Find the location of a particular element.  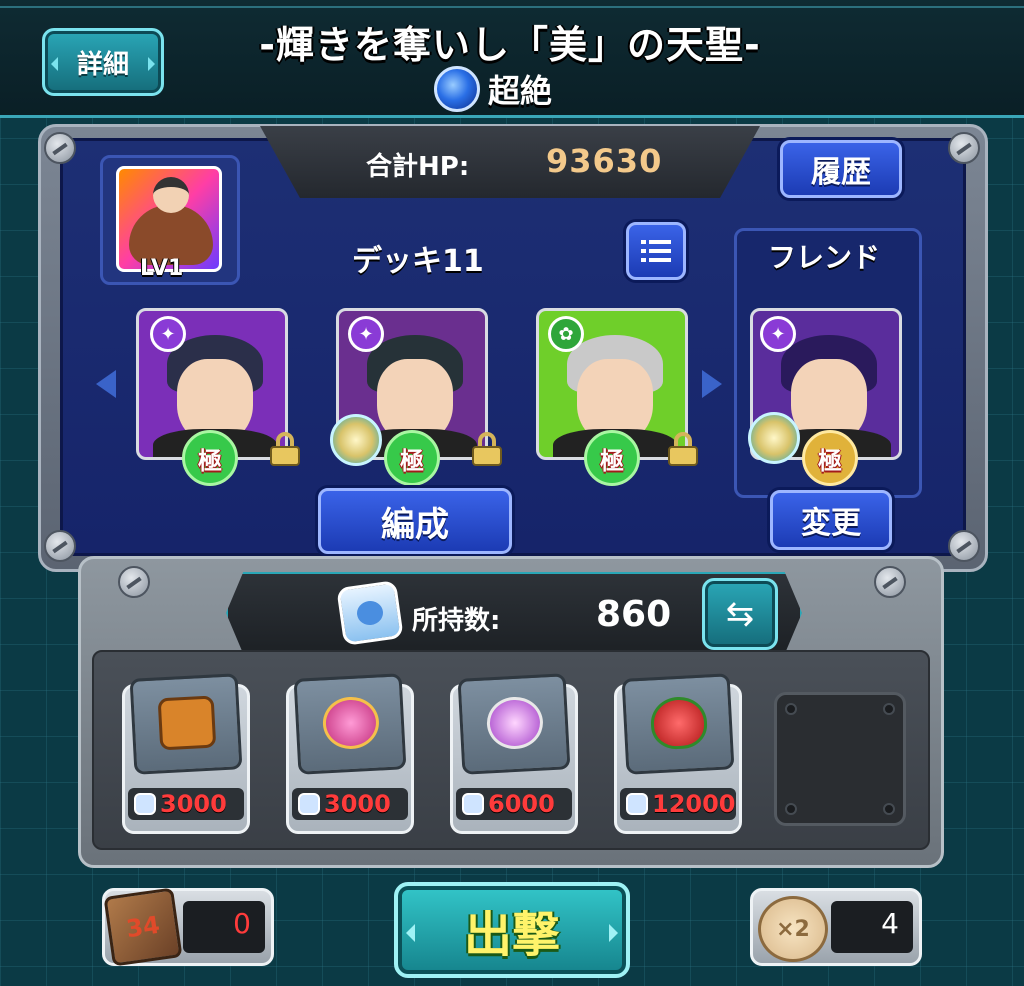

element-wood-icon: ✿ is located at coordinates (566, 334).